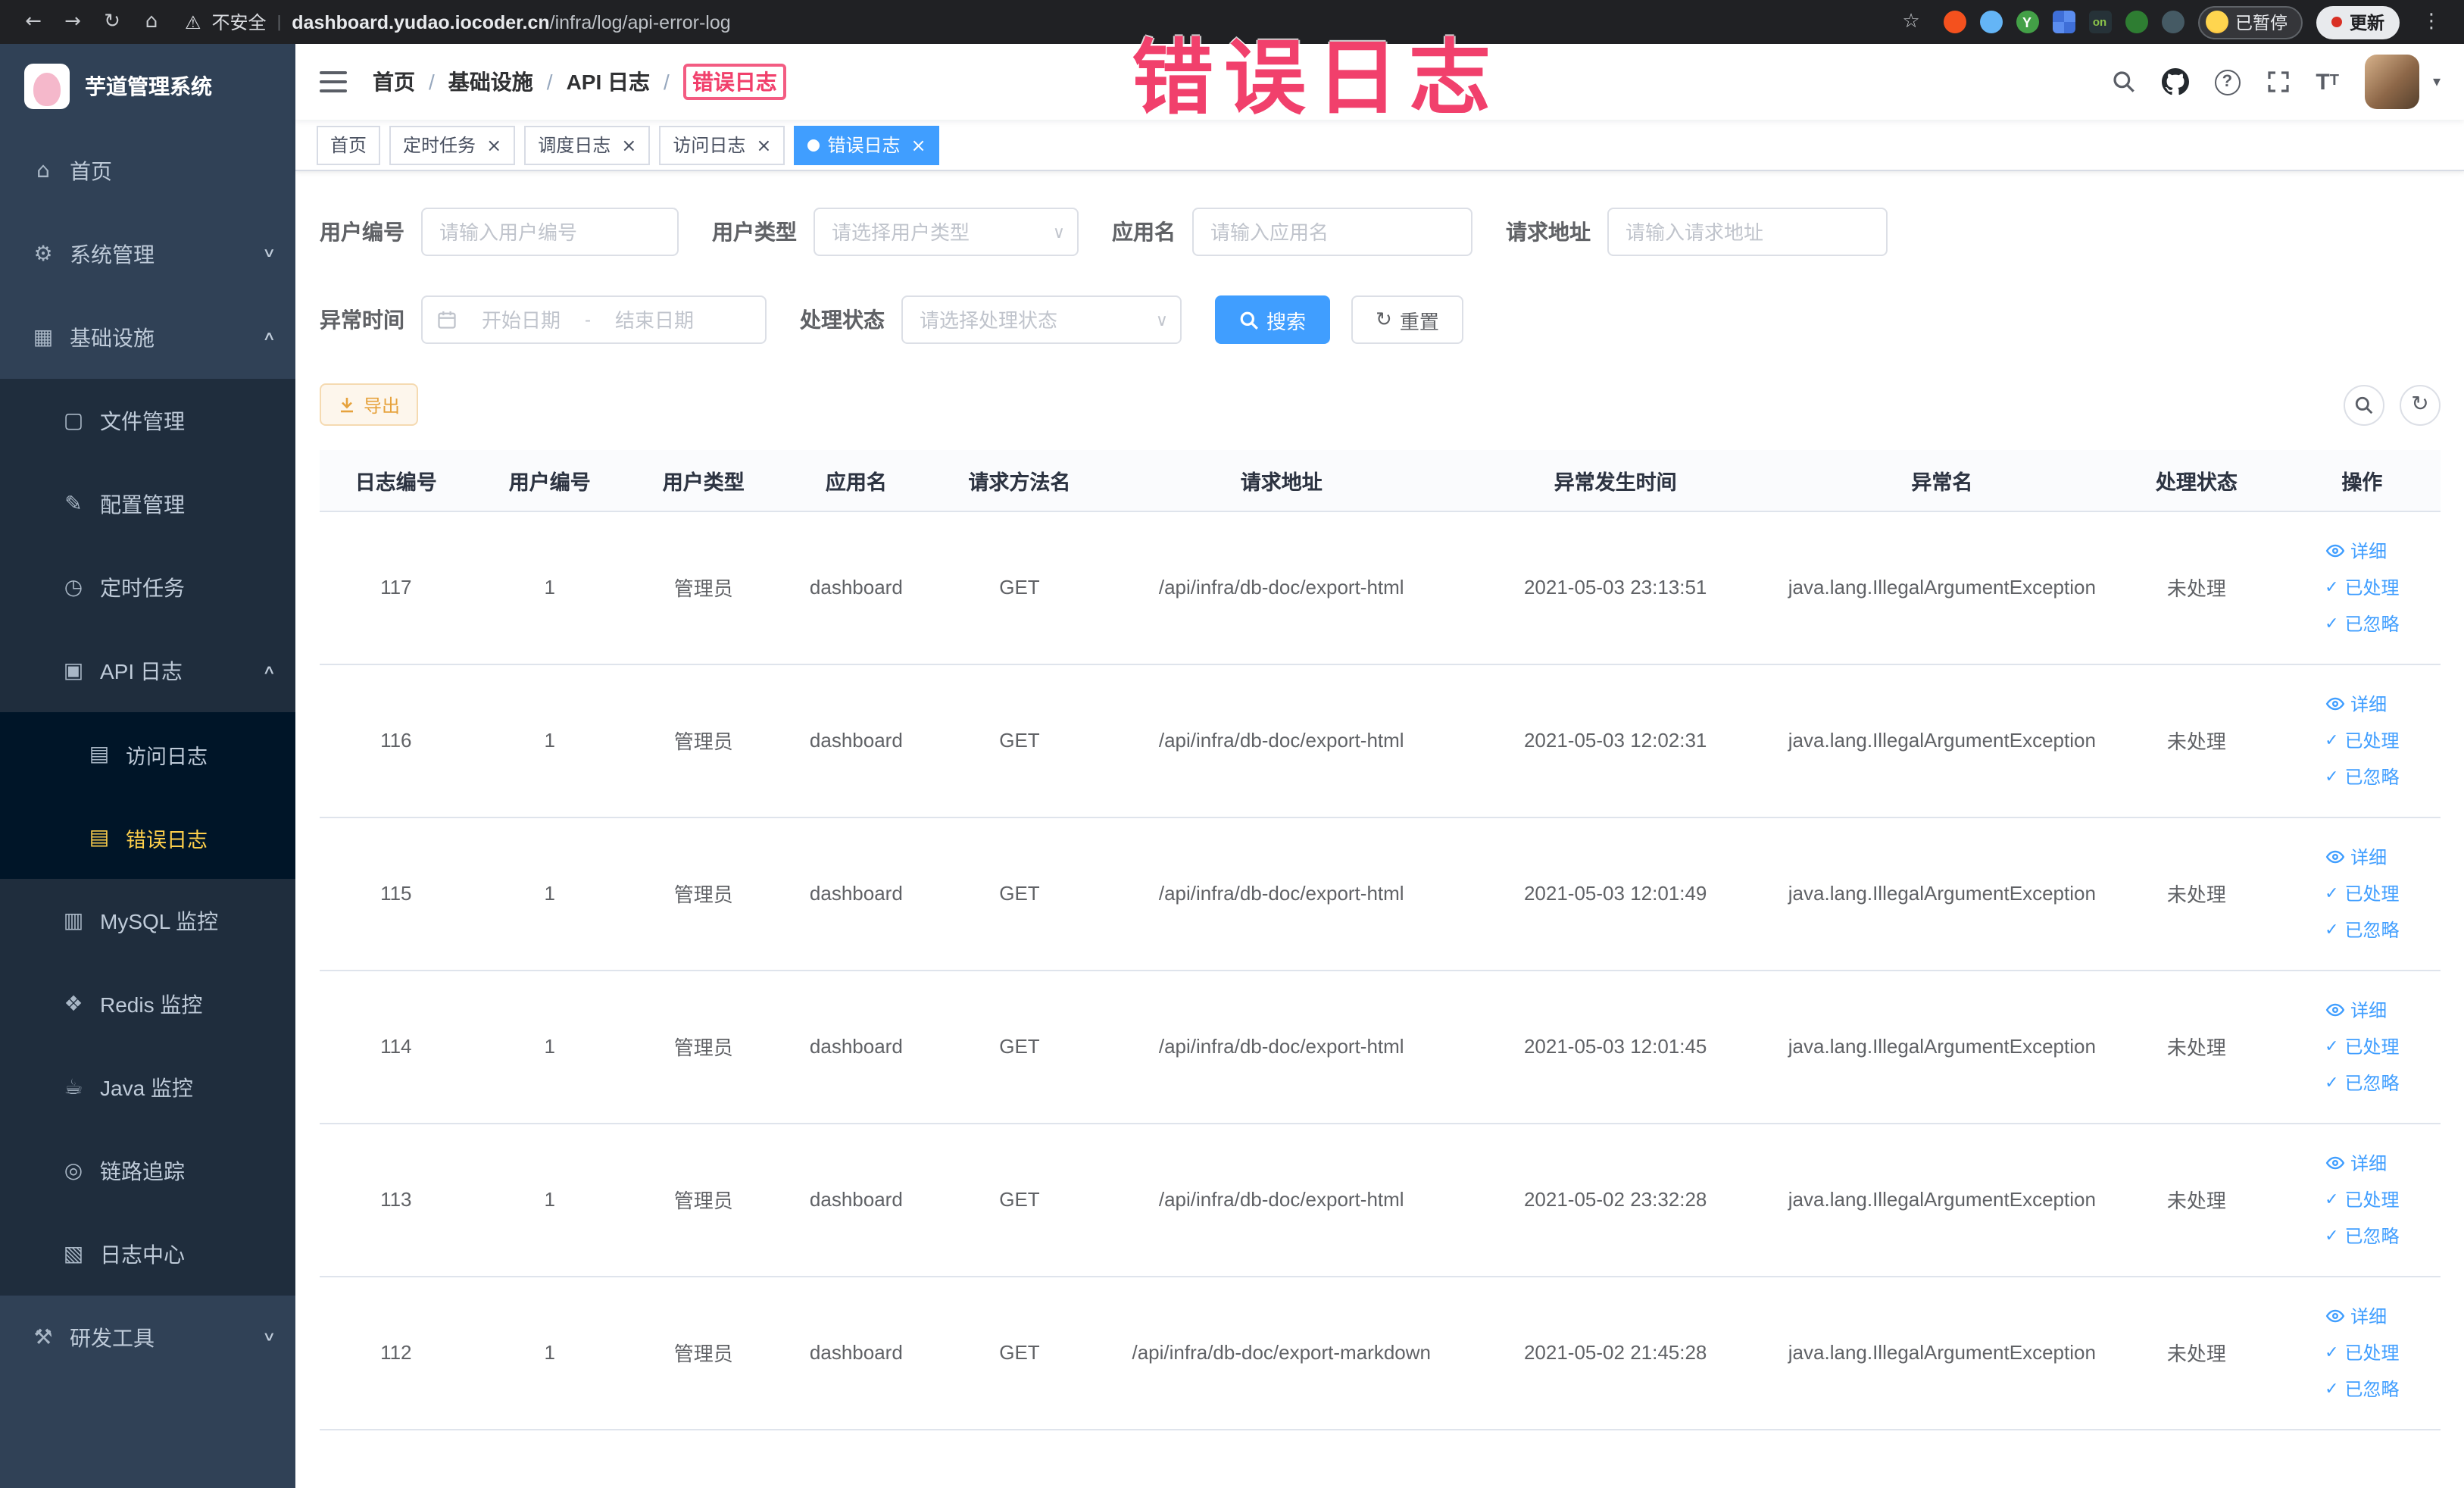  What do you see at coordinates (147, 337) in the screenshot?
I see `sidebar-item-infra: ▦ 基础设施 ∧` at bounding box center [147, 337].